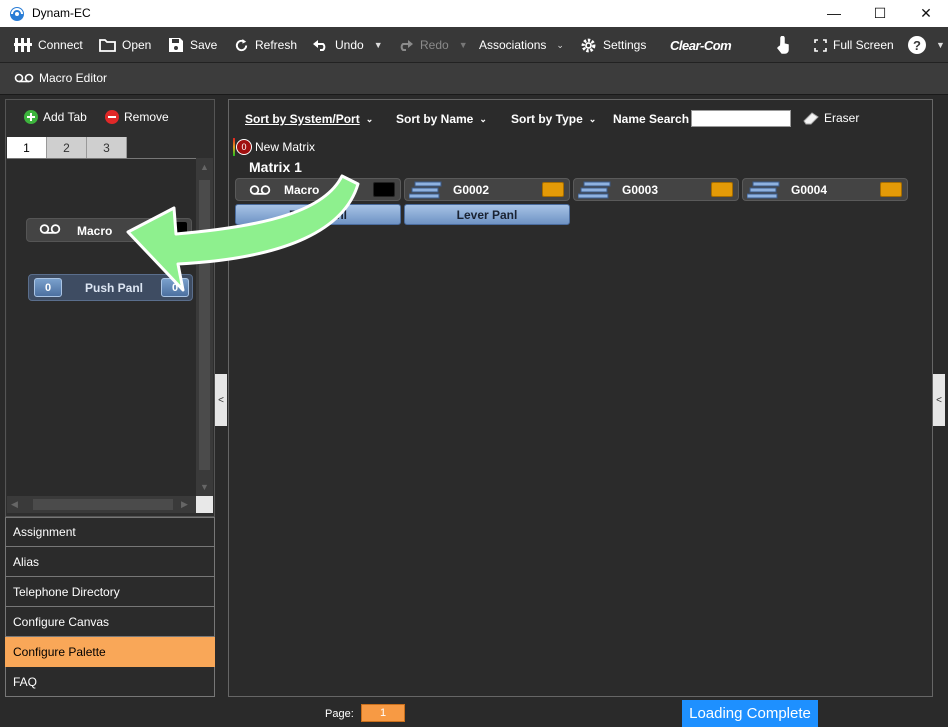 The width and height of the screenshot is (948, 727). What do you see at coordinates (95, 231) in the screenshot?
I see `palette-macro-label: Macro` at bounding box center [95, 231].